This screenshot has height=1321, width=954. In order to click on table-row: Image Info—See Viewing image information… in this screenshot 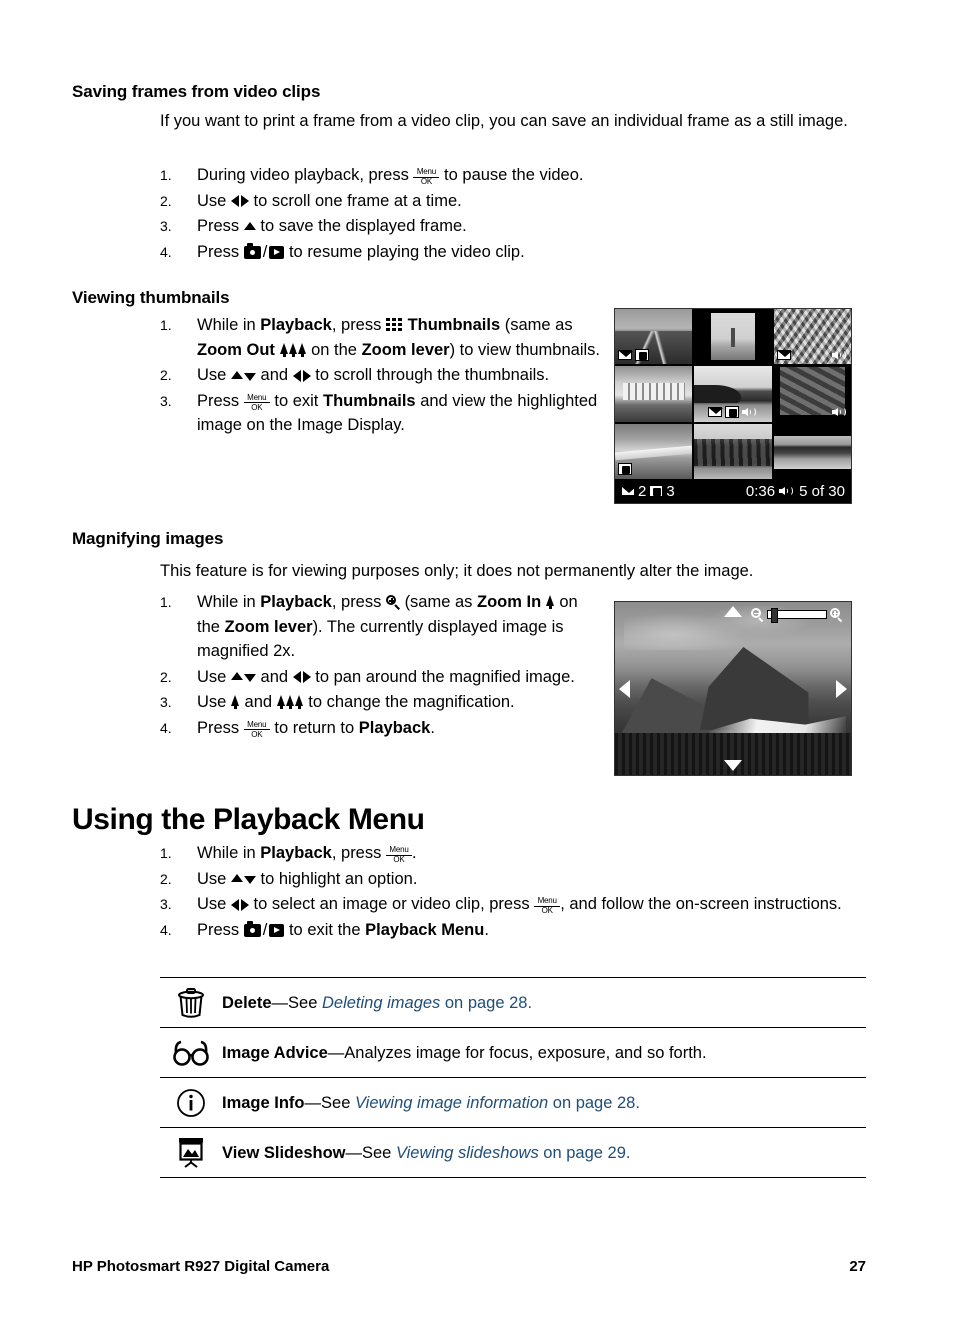, I will do `click(513, 1103)`.